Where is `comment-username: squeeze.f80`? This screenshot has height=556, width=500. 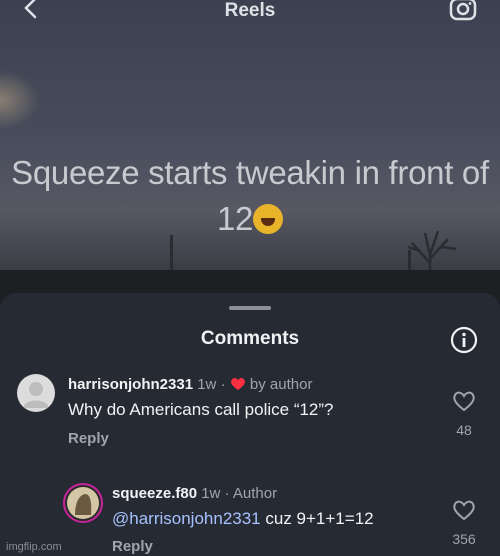 comment-username: squeeze.f80 is located at coordinates (154, 493).